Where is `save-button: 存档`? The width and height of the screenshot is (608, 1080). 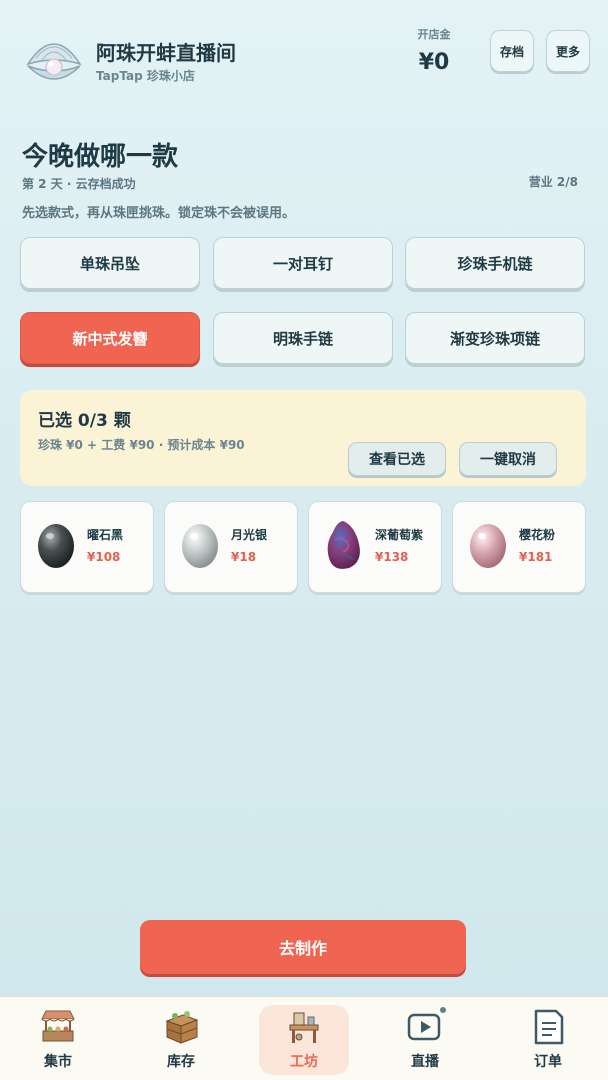 save-button: 存档 is located at coordinates (512, 51).